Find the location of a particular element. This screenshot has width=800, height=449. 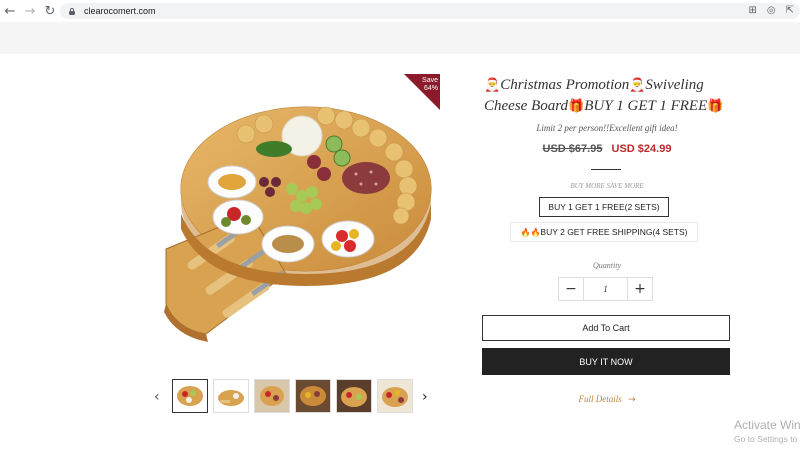

title-part-1: Christmas Promotion is located at coordinates (565, 85).